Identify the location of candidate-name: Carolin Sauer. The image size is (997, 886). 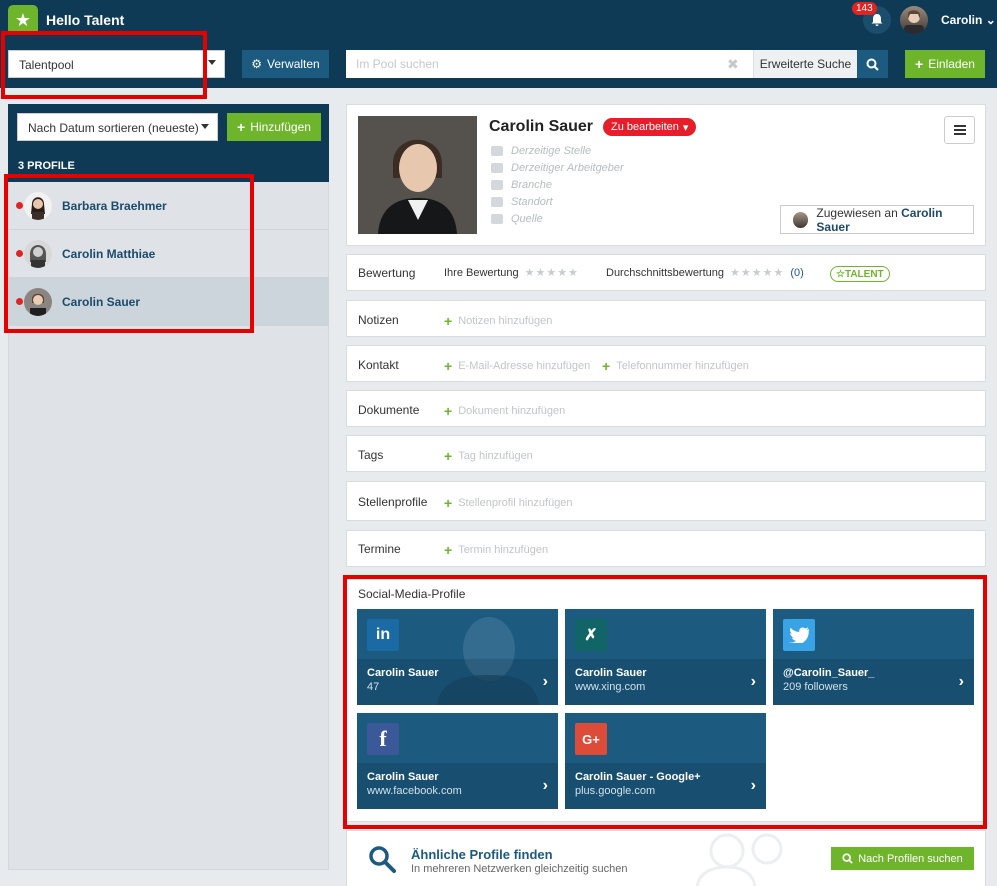
(541, 126).